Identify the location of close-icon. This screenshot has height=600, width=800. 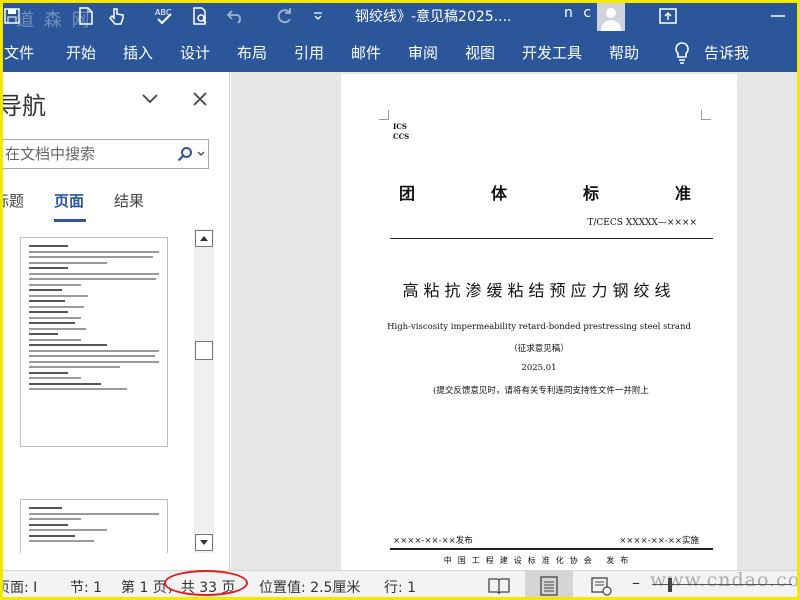
(200, 99).